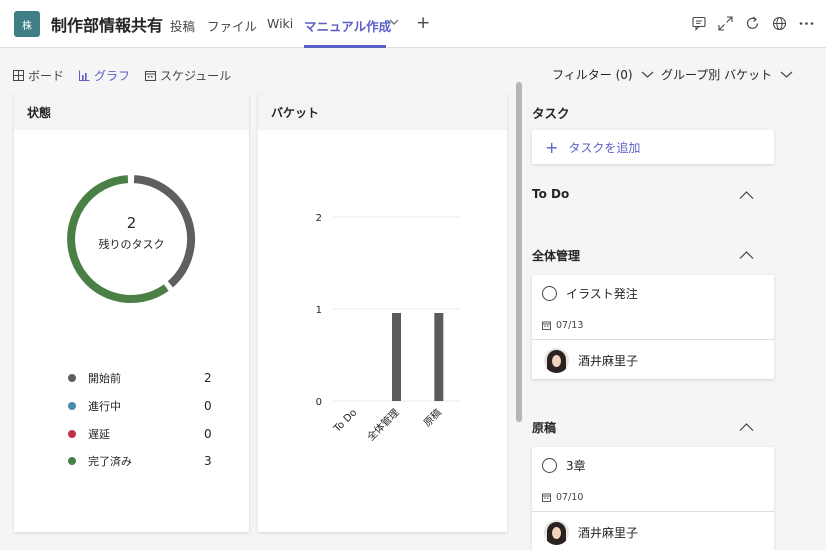 The width and height of the screenshot is (826, 550). Describe the element at coordinates (196, 76) in the screenshot. I see `view-schedule-label: スケジュール` at that location.